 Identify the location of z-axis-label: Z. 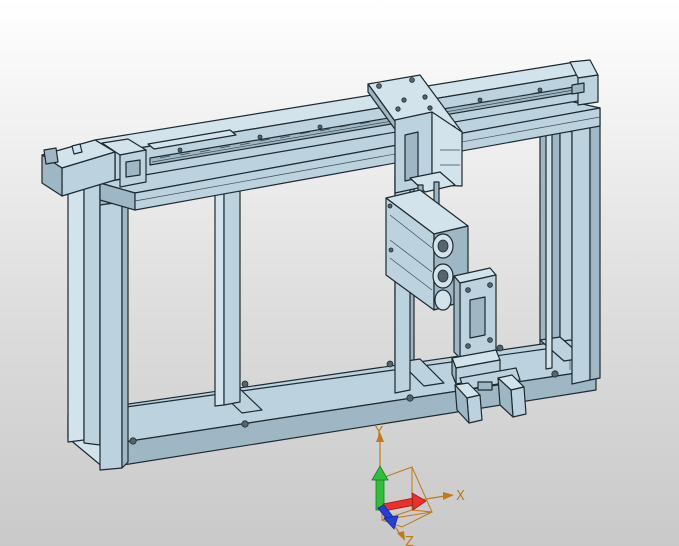
(409, 540).